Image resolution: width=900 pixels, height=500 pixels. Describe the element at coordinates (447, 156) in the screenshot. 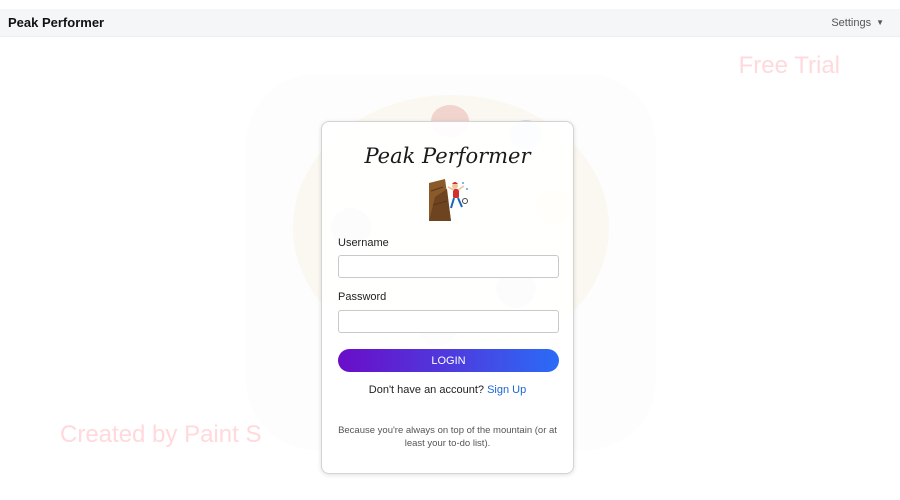

I see `login-title: Peak Performer` at that location.